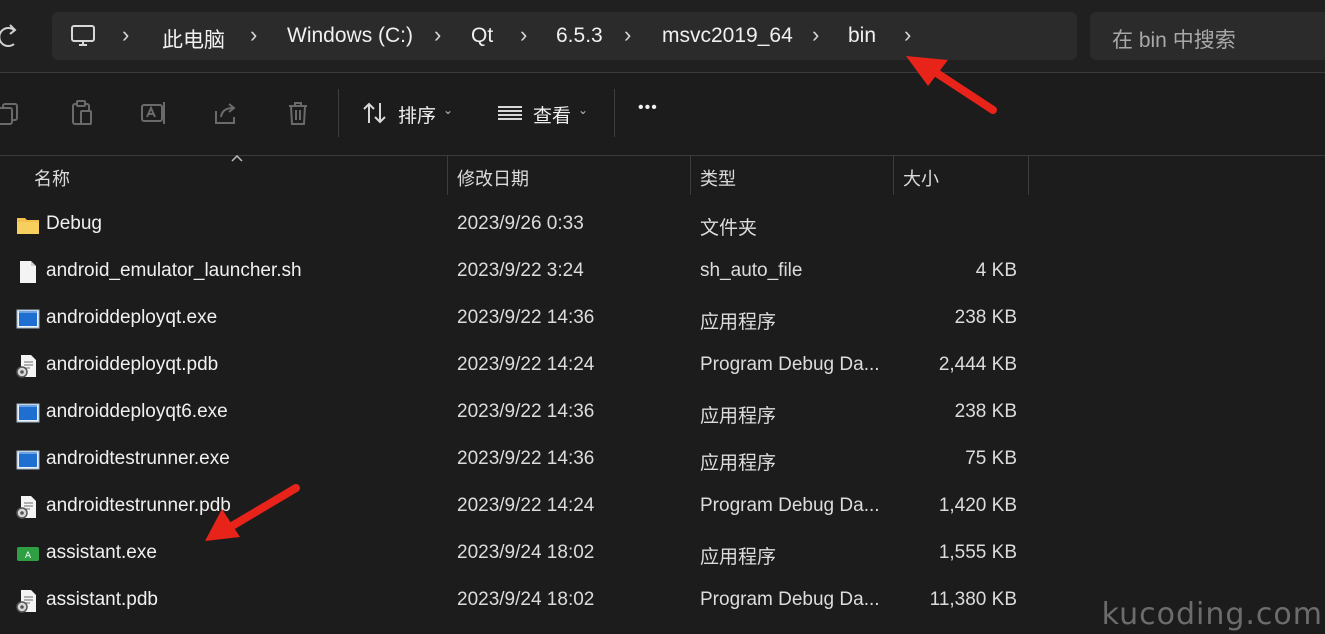  Describe the element at coordinates (727, 36) in the screenshot. I see `breadcrumb-item-msvc: msvc2019_64` at that location.